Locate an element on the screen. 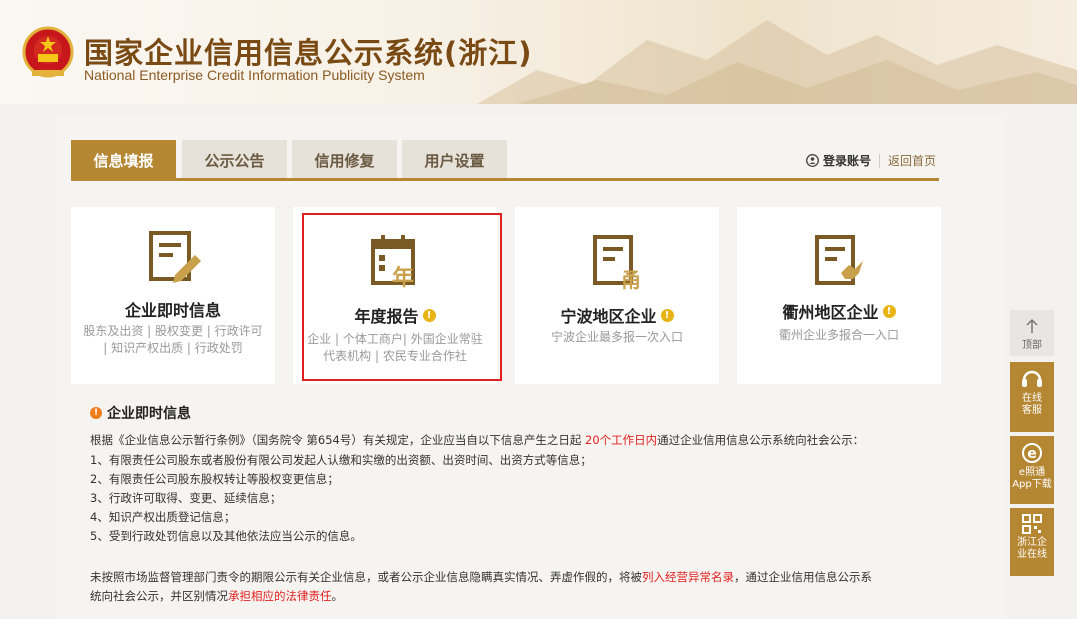 This screenshot has height=619, width=1077. tab-underline is located at coordinates (505, 179).